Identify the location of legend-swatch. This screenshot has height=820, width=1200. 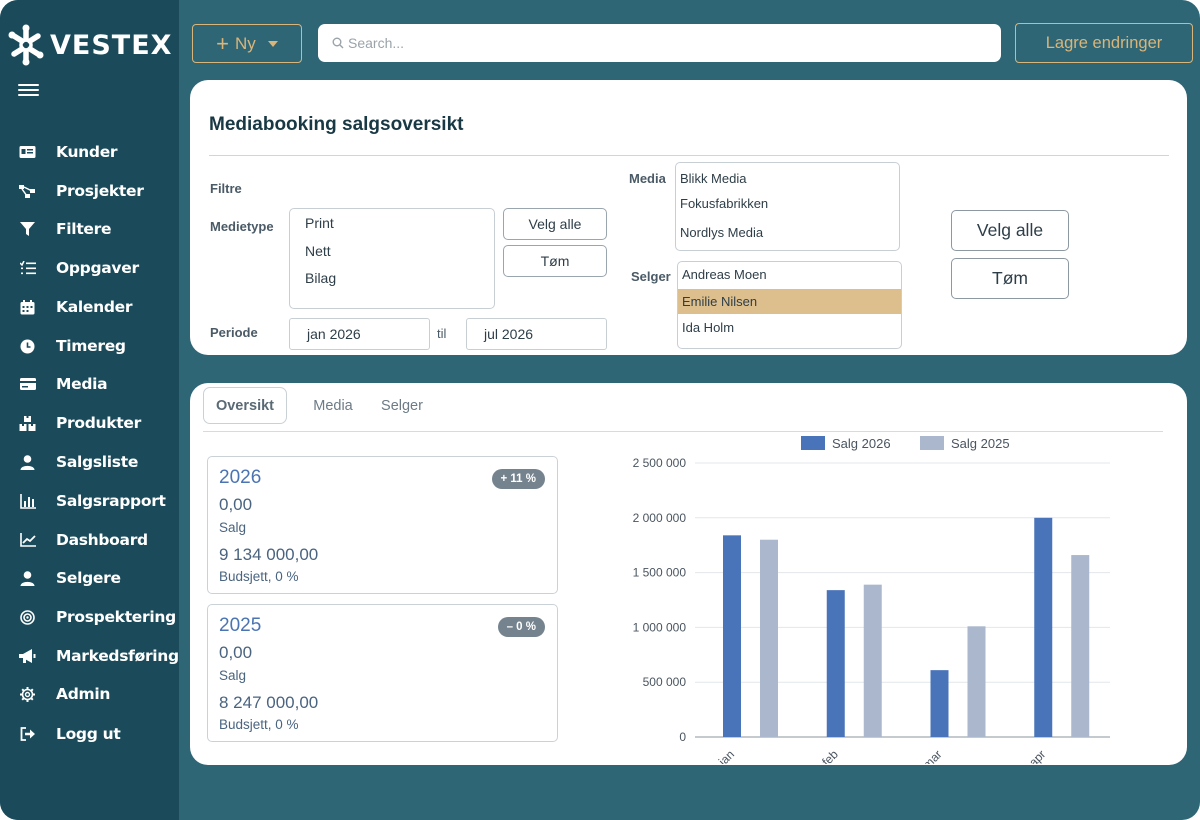
(932, 443).